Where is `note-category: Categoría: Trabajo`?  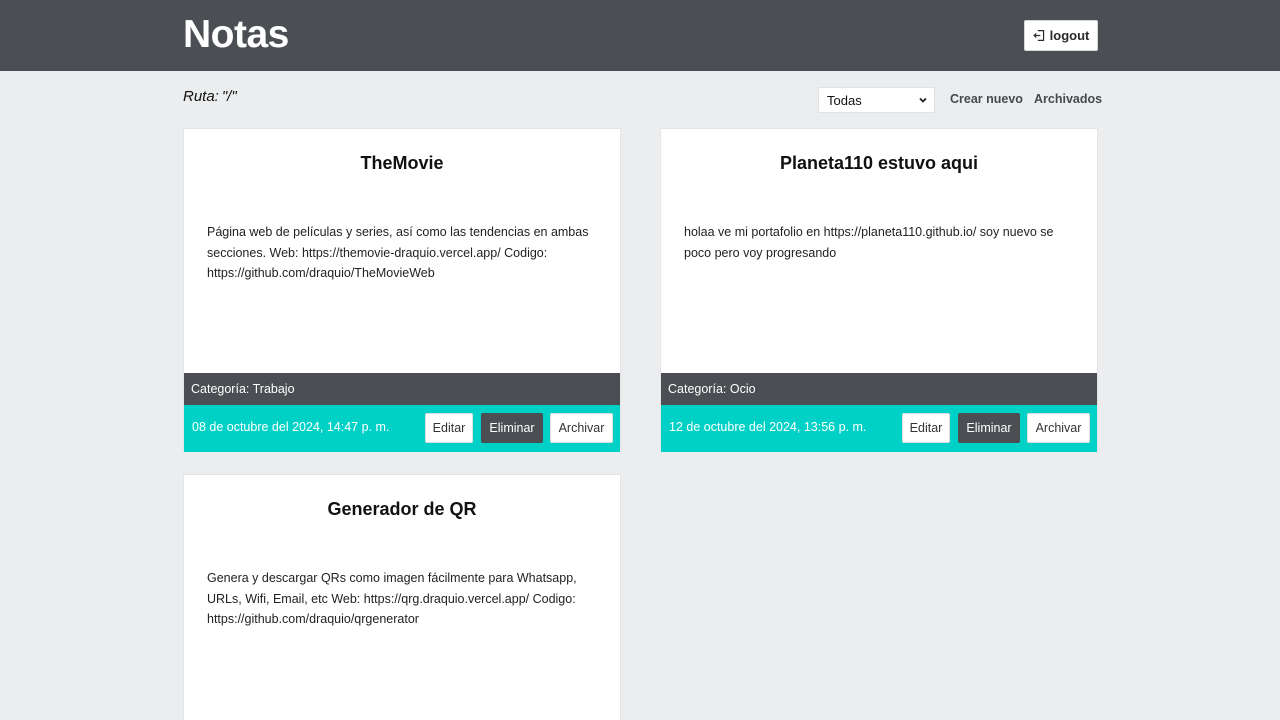
note-category: Categoría: Trabajo is located at coordinates (402, 389).